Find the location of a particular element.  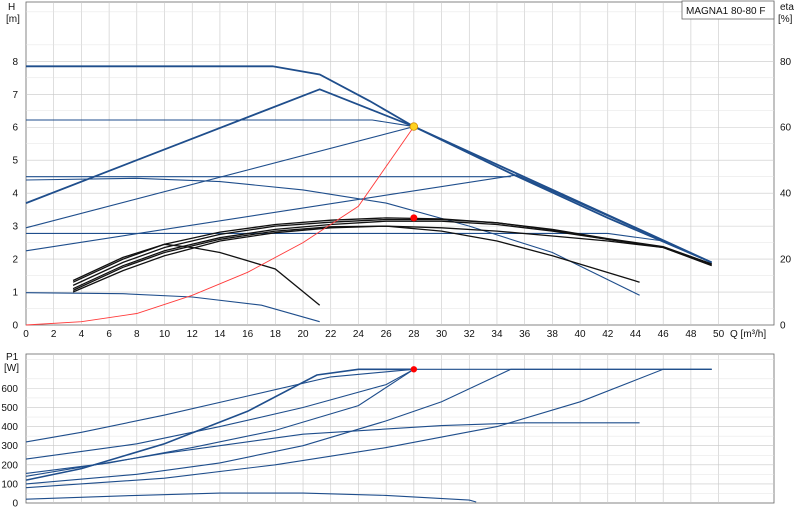

x-tick-label: 38 is located at coordinates (553, 334).